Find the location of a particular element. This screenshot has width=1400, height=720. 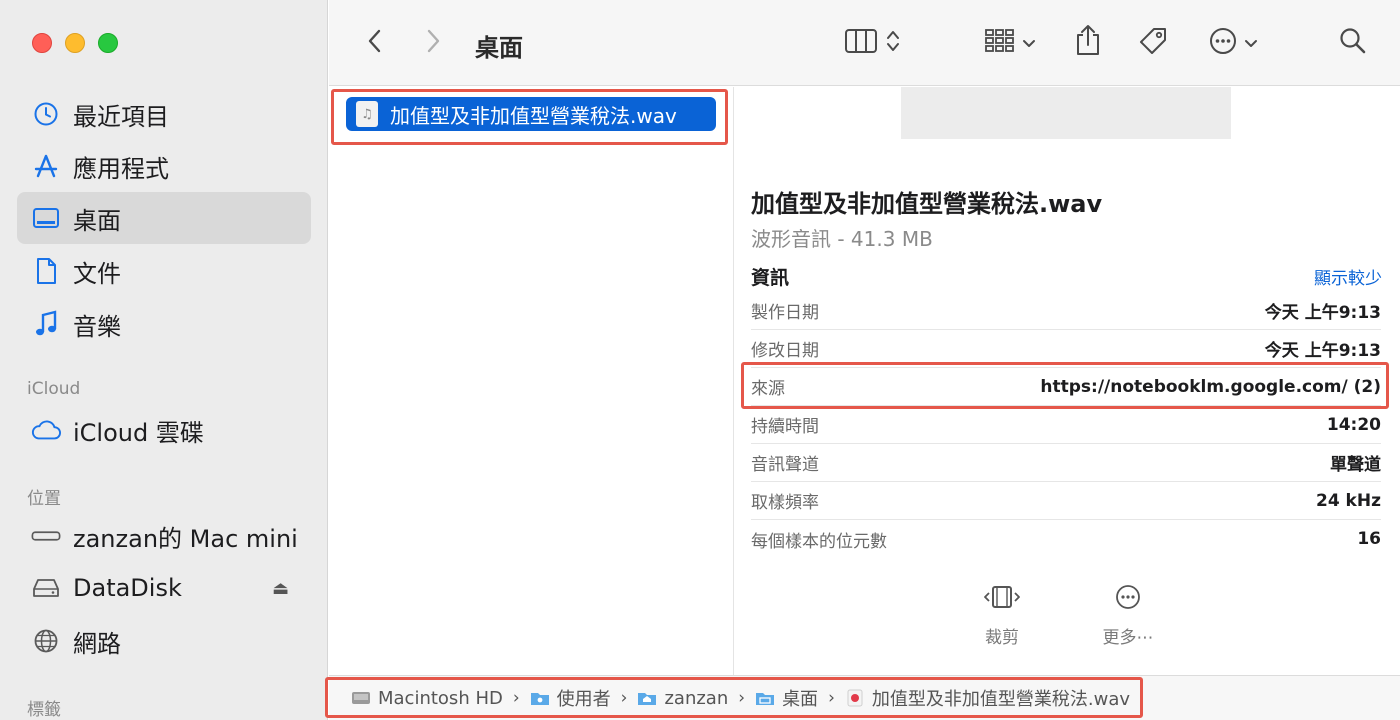

search-button is located at coordinates (1353, 43).